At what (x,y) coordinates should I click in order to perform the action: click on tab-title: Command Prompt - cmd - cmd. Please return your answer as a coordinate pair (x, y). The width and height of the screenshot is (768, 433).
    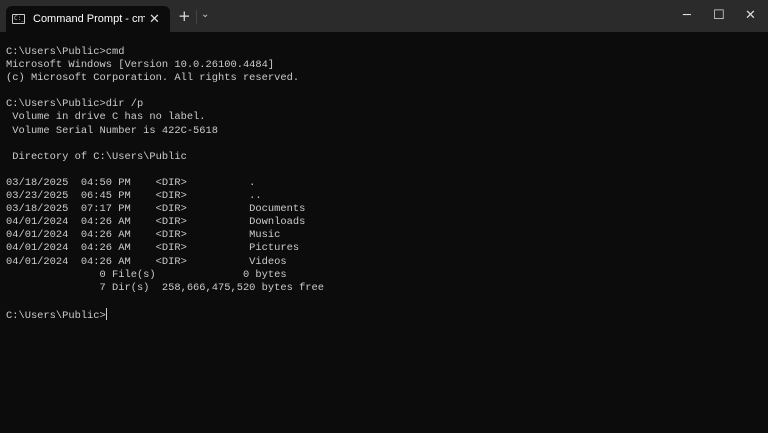
    Looking at the image, I should click on (89, 19).